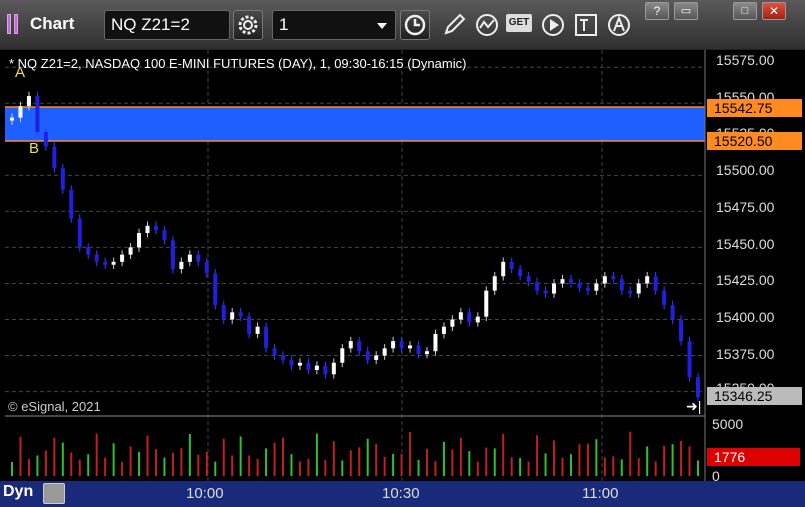 This screenshot has height=507, width=805. I want to click on play-icon, so click(553, 25).